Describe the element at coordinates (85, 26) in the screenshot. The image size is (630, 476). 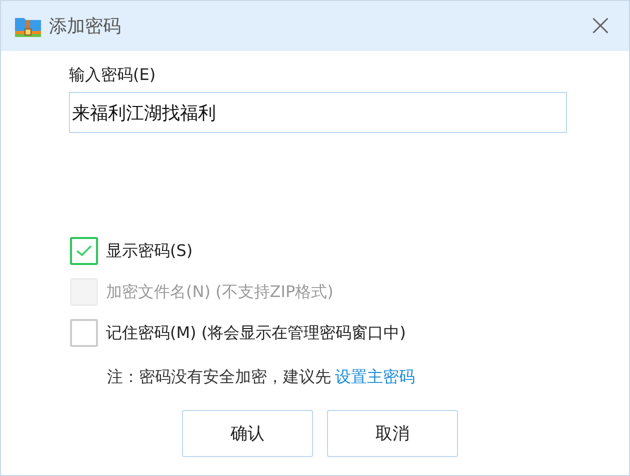
I see `window-title: 添加密码` at that location.